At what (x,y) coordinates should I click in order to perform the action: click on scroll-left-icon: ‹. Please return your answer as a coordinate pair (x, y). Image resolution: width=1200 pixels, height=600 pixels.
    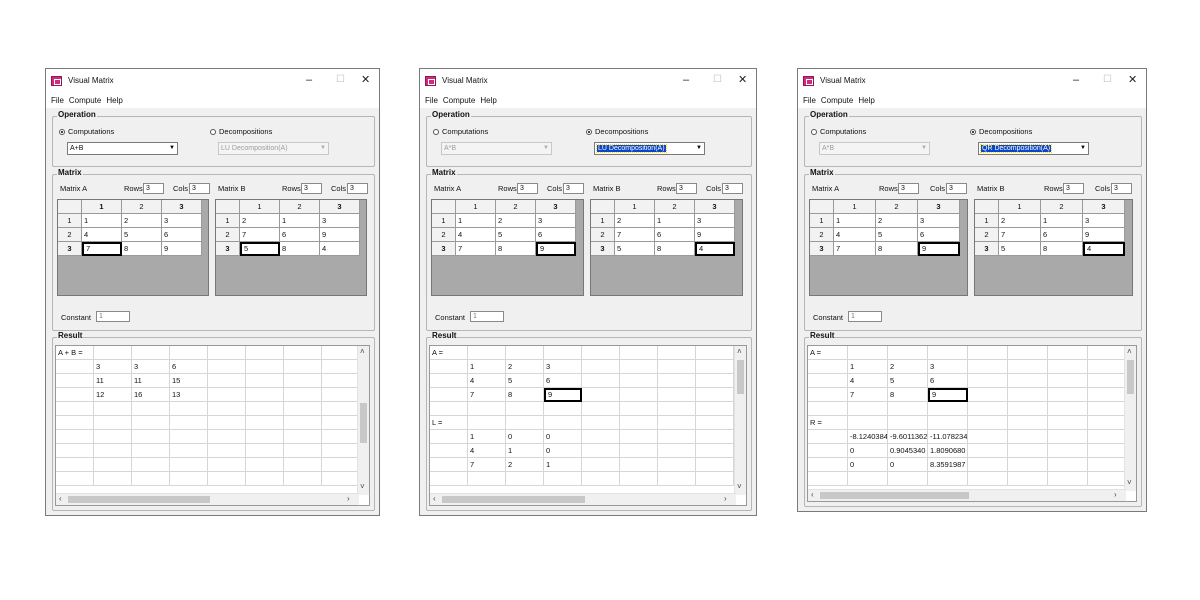
    Looking at the image, I should click on (434, 499).